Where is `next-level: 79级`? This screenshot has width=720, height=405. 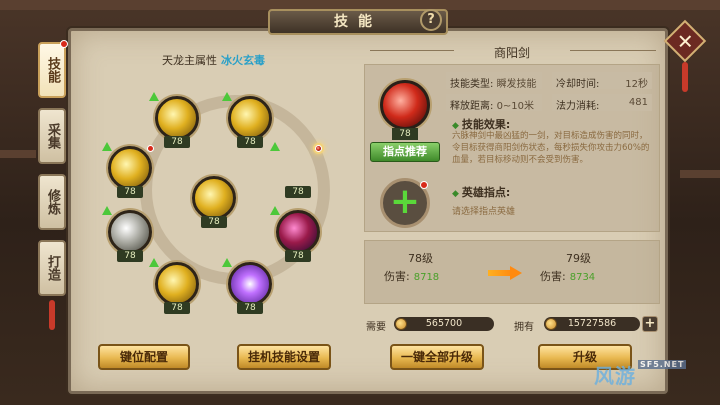 next-level: 79级 is located at coordinates (578, 258).